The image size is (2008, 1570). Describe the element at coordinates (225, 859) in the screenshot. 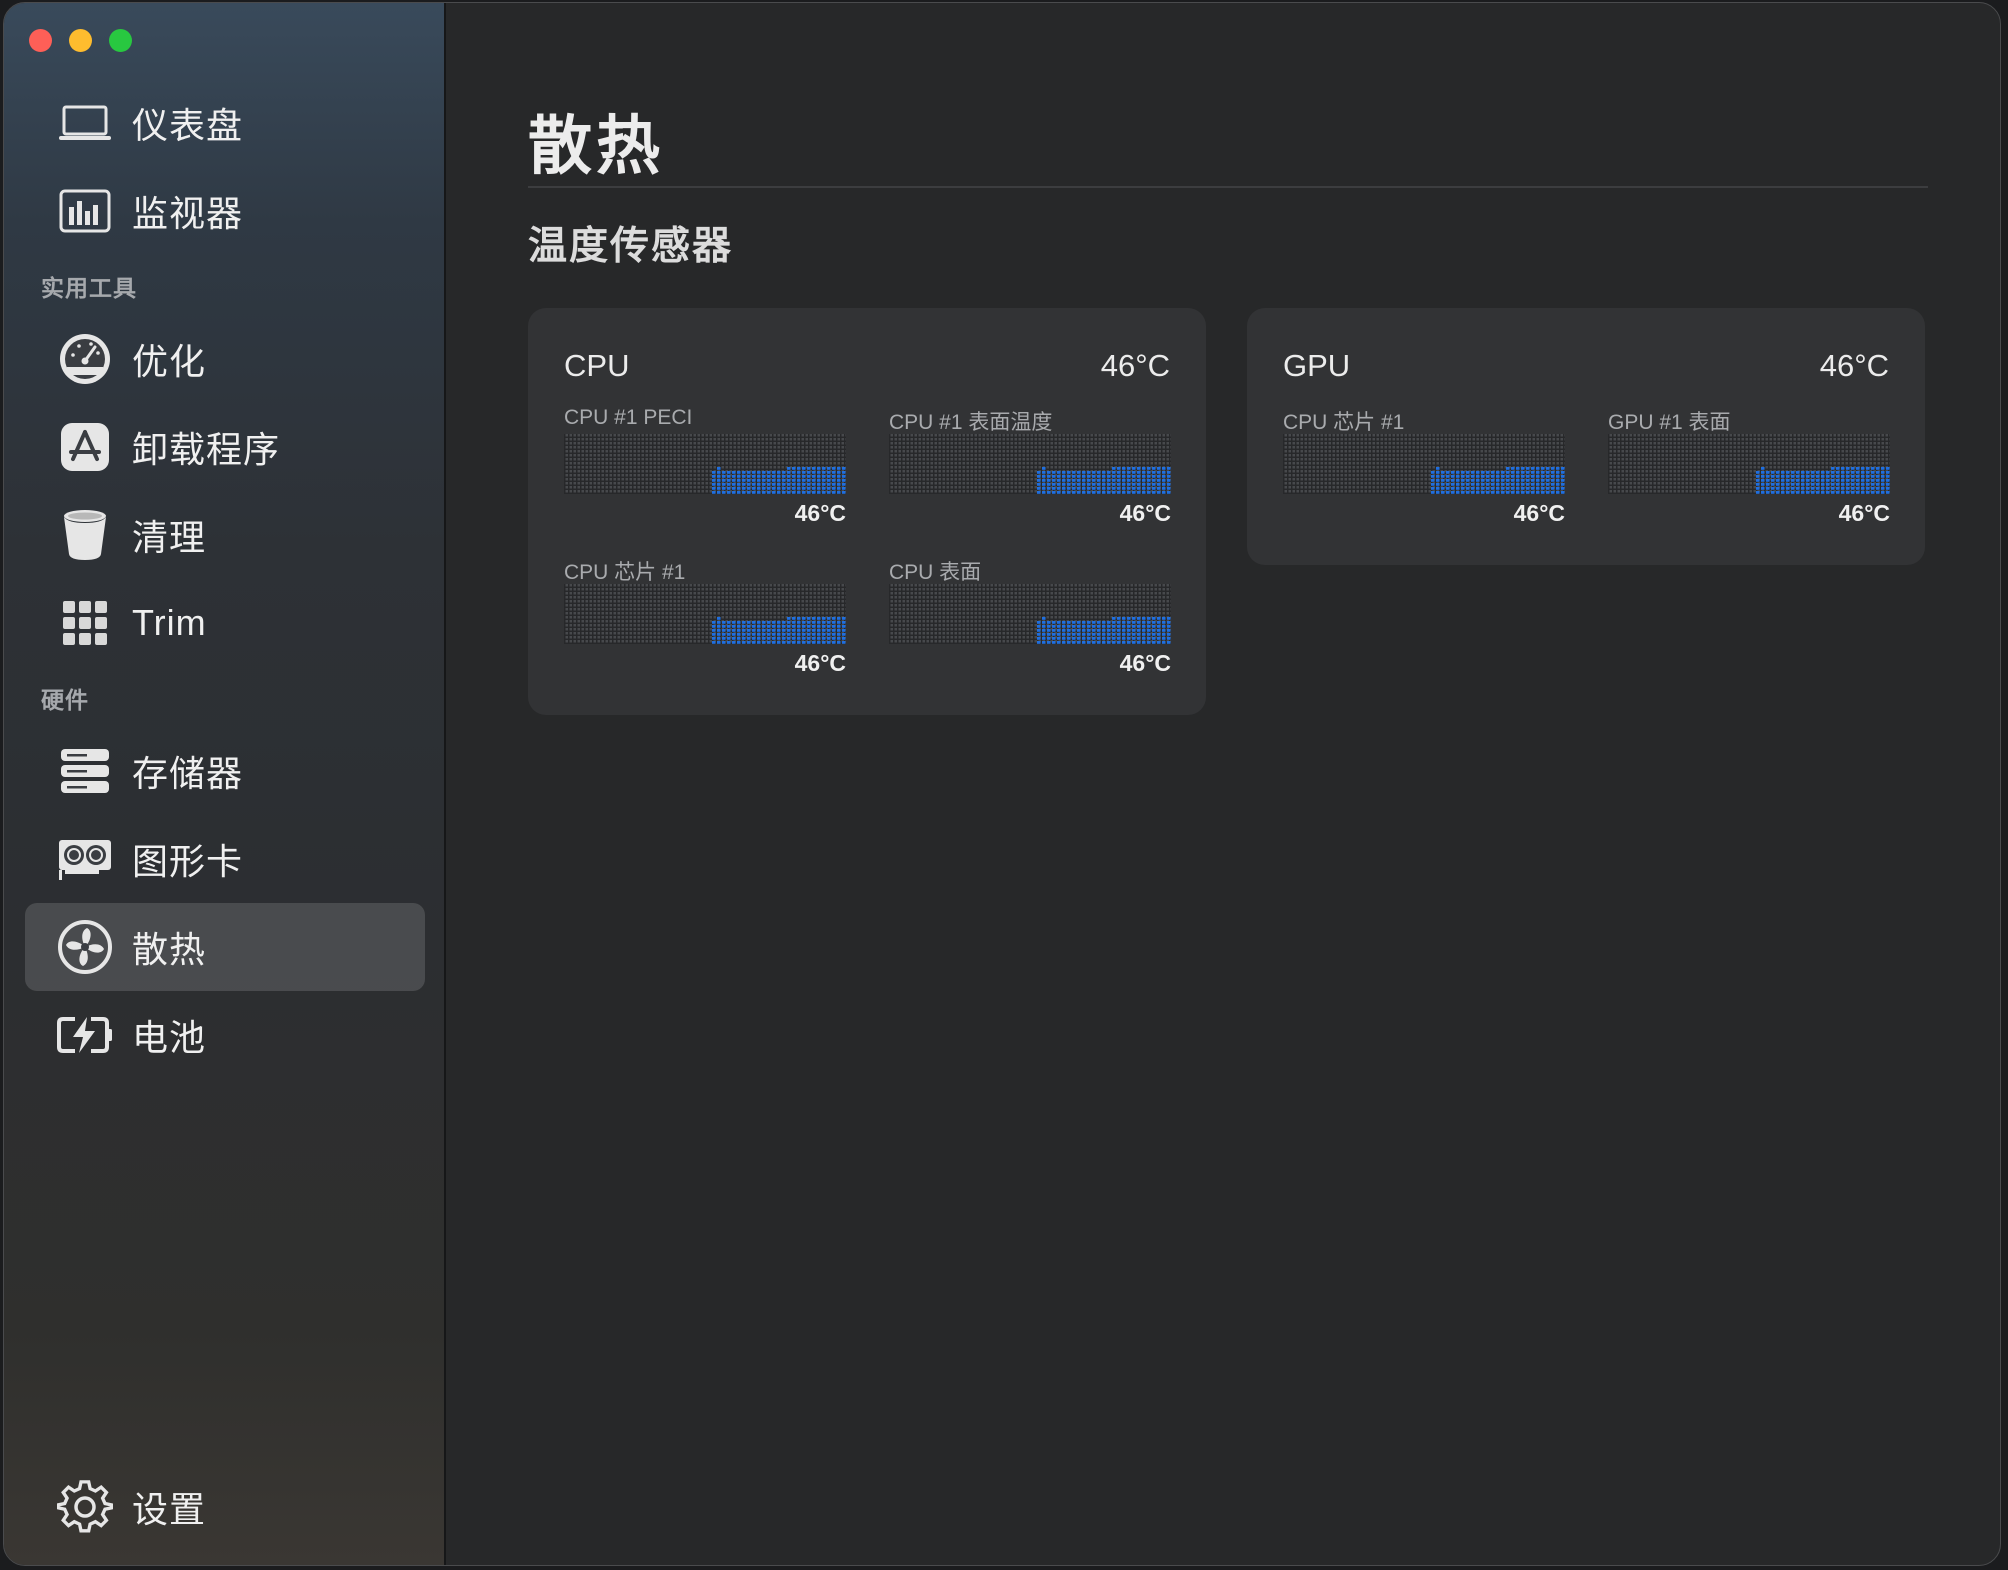

I see `sidebar-item-graphics: 图形卡` at that location.